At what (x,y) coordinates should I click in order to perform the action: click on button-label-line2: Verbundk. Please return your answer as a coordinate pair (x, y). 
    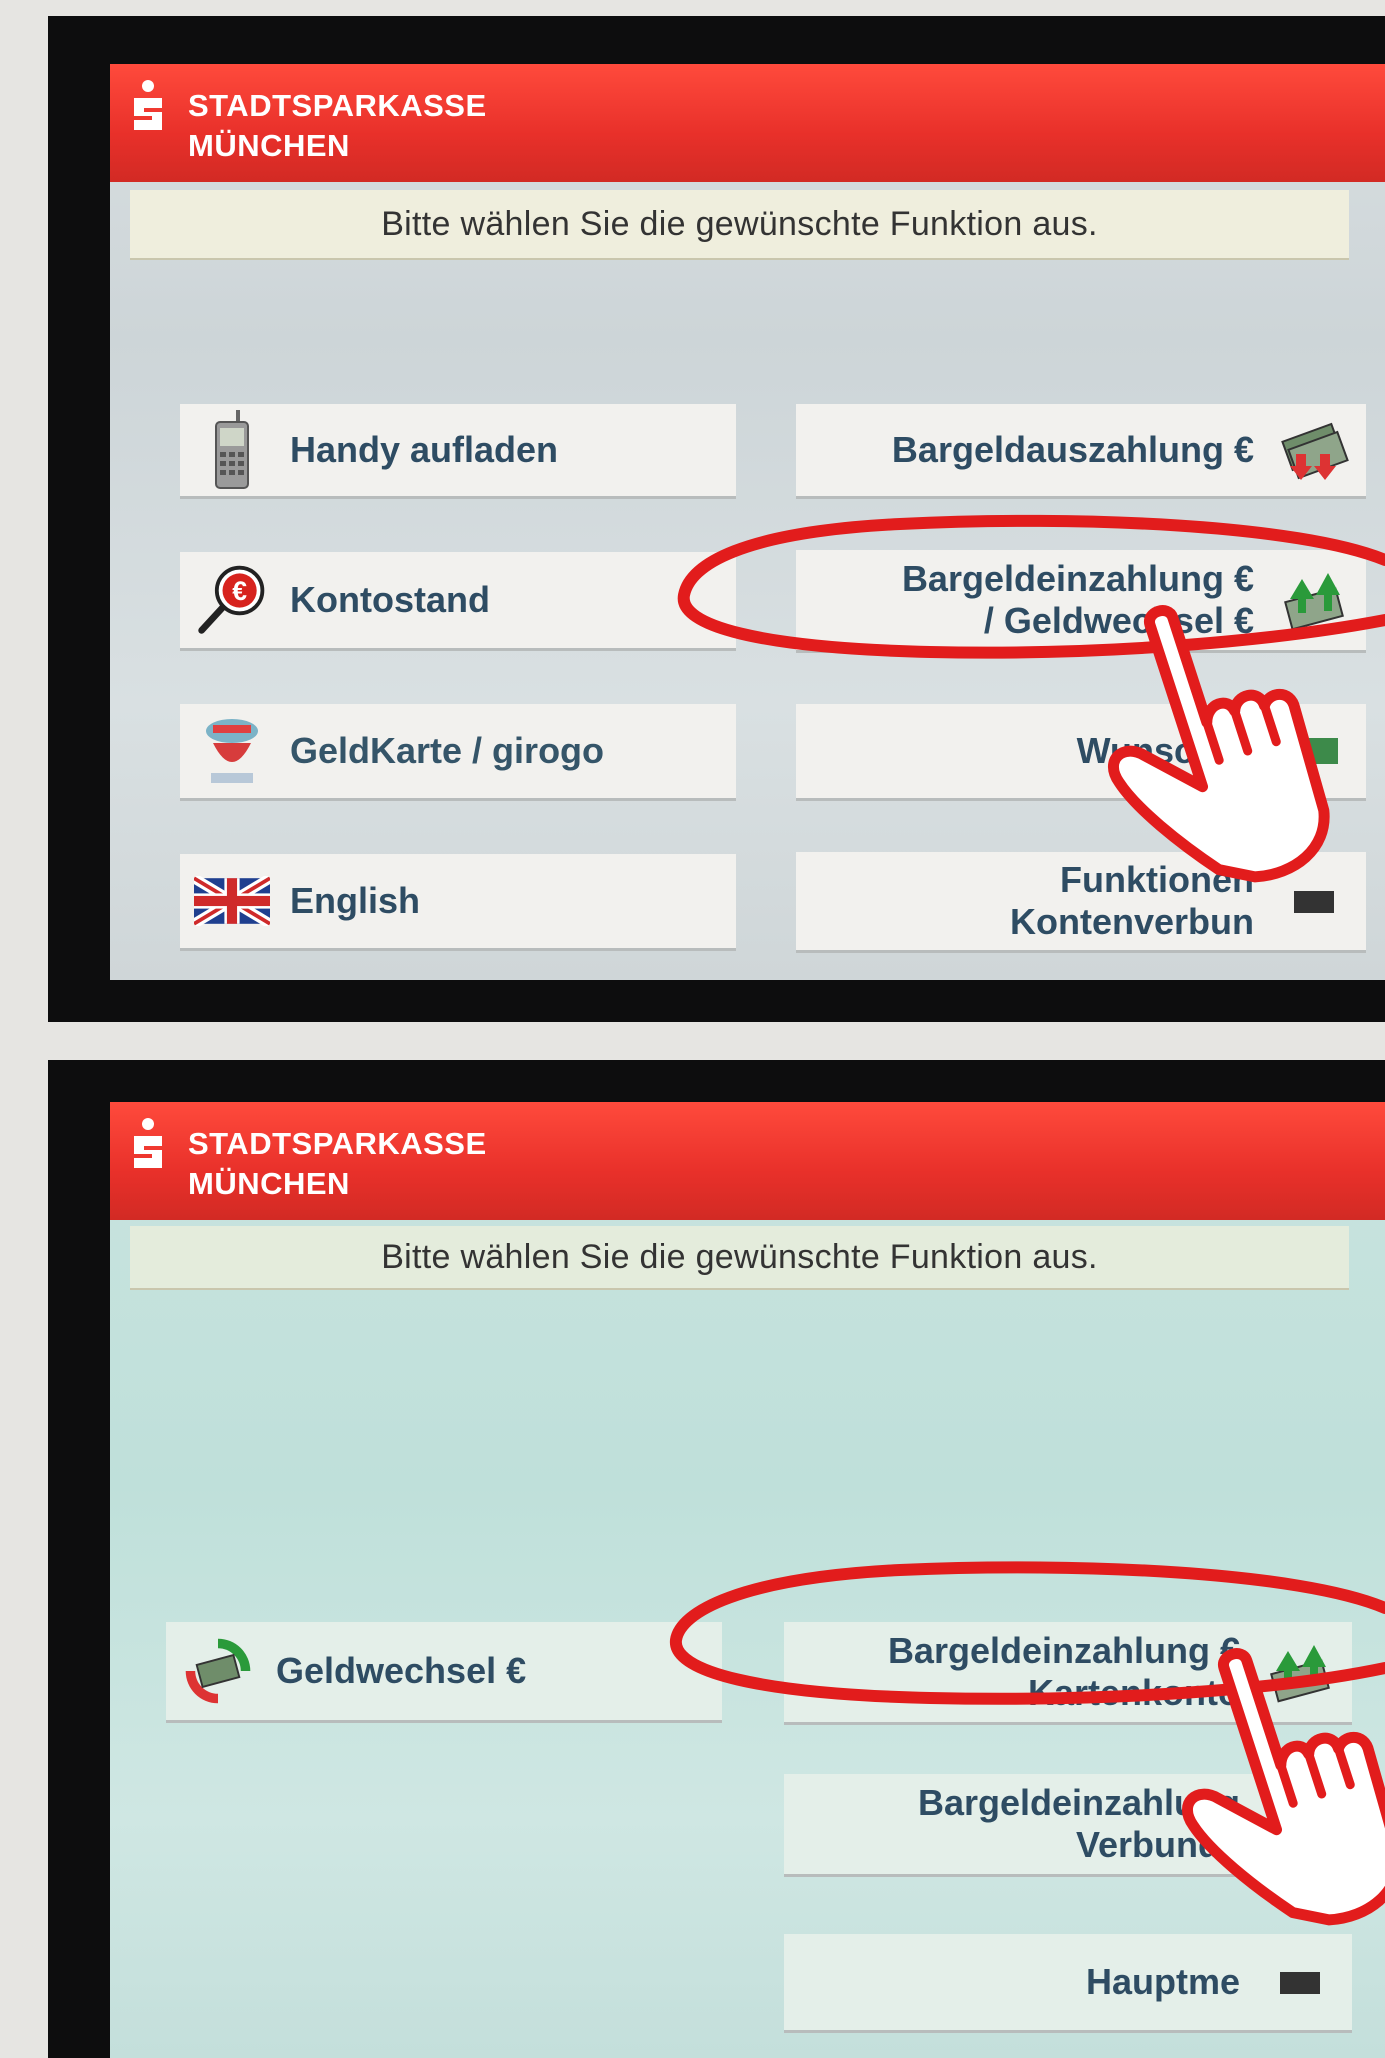
    Looking at the image, I should click on (1157, 1844).